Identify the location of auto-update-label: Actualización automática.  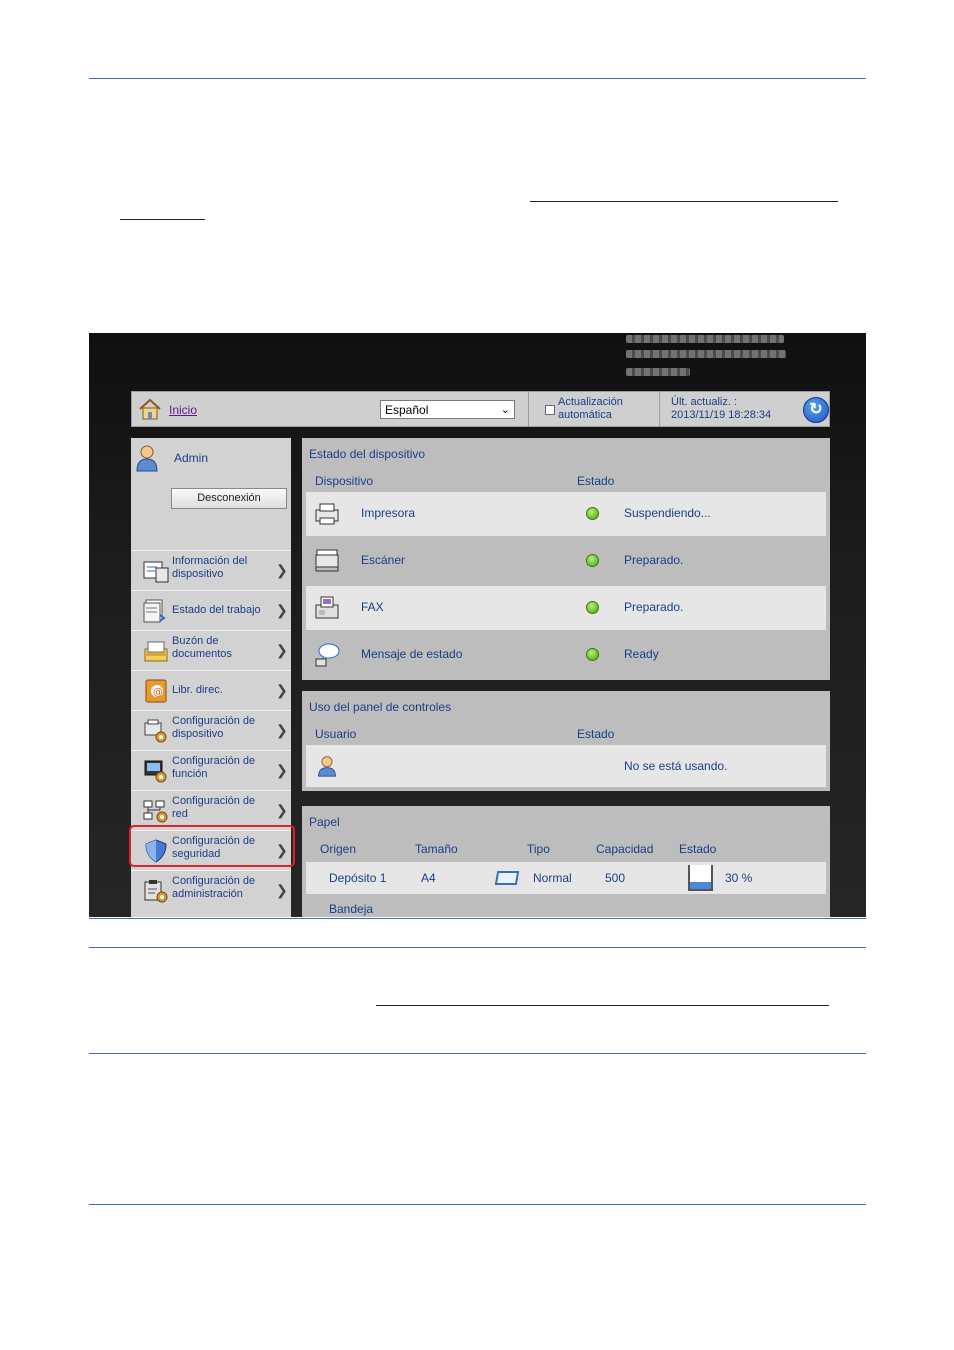
(590, 409).